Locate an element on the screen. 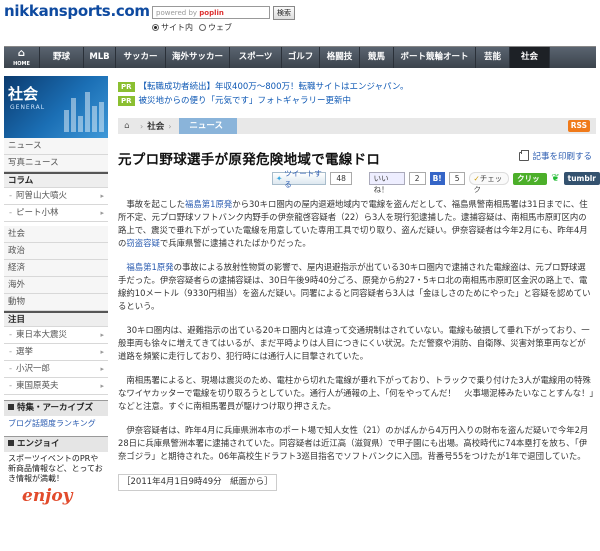 This screenshot has height=551, width=600. section-subtitle: GENERAL is located at coordinates (28, 107).